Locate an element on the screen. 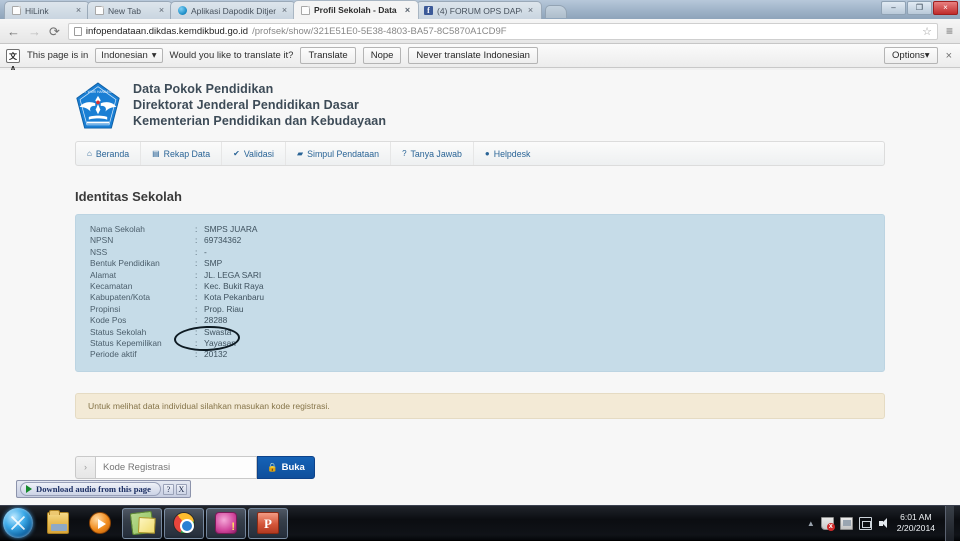 This screenshot has width=960, height=541. question-circle-icon: ? is located at coordinates (404, 153).